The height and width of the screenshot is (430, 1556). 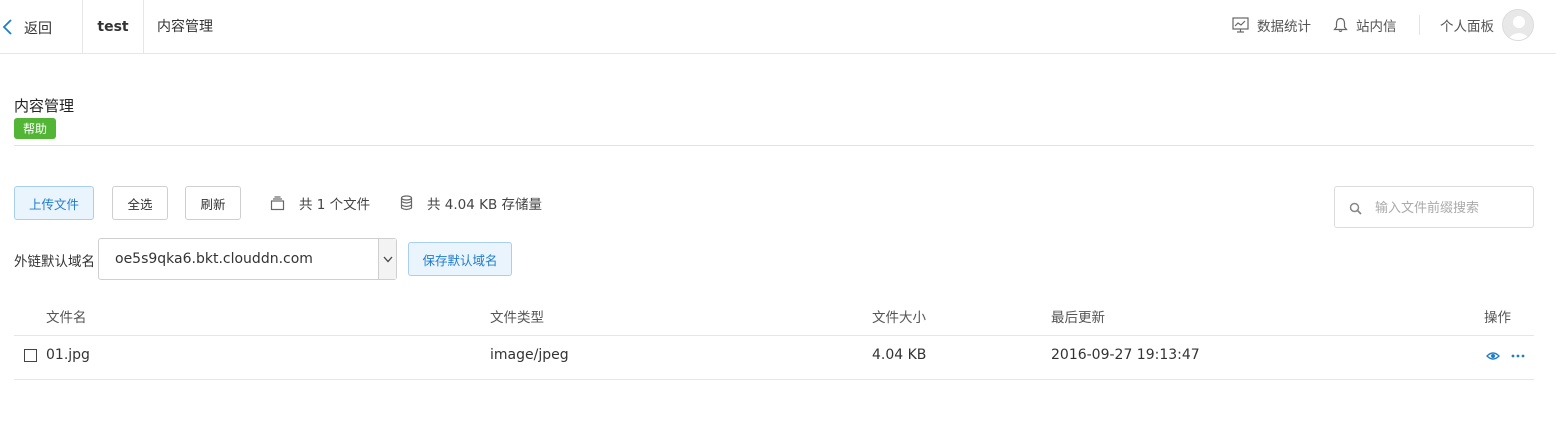 What do you see at coordinates (213, 203) in the screenshot?
I see `refresh-button: 刷新` at bounding box center [213, 203].